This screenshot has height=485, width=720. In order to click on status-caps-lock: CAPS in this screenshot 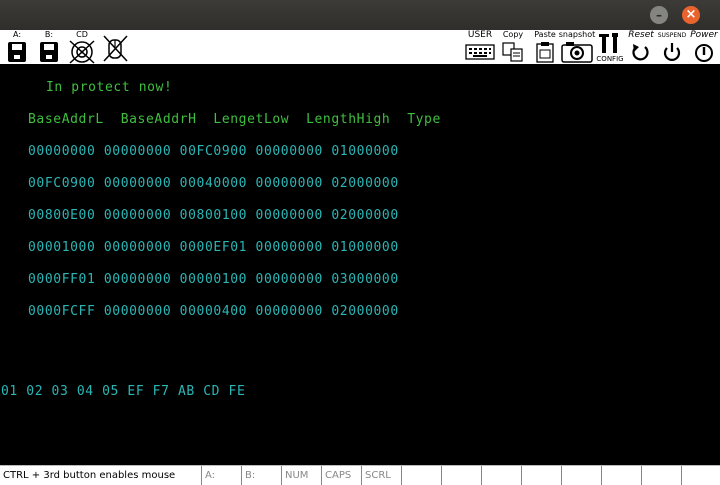, I will do `click(342, 475)`.